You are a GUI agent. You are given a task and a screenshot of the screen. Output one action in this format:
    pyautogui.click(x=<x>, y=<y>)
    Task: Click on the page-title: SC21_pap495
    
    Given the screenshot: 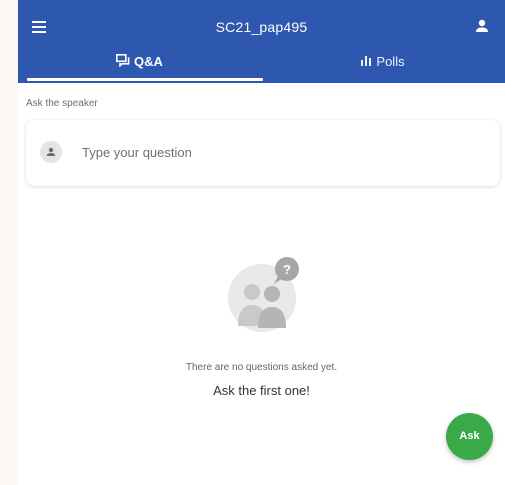 What is the action you would take?
    pyautogui.click(x=261, y=27)
    